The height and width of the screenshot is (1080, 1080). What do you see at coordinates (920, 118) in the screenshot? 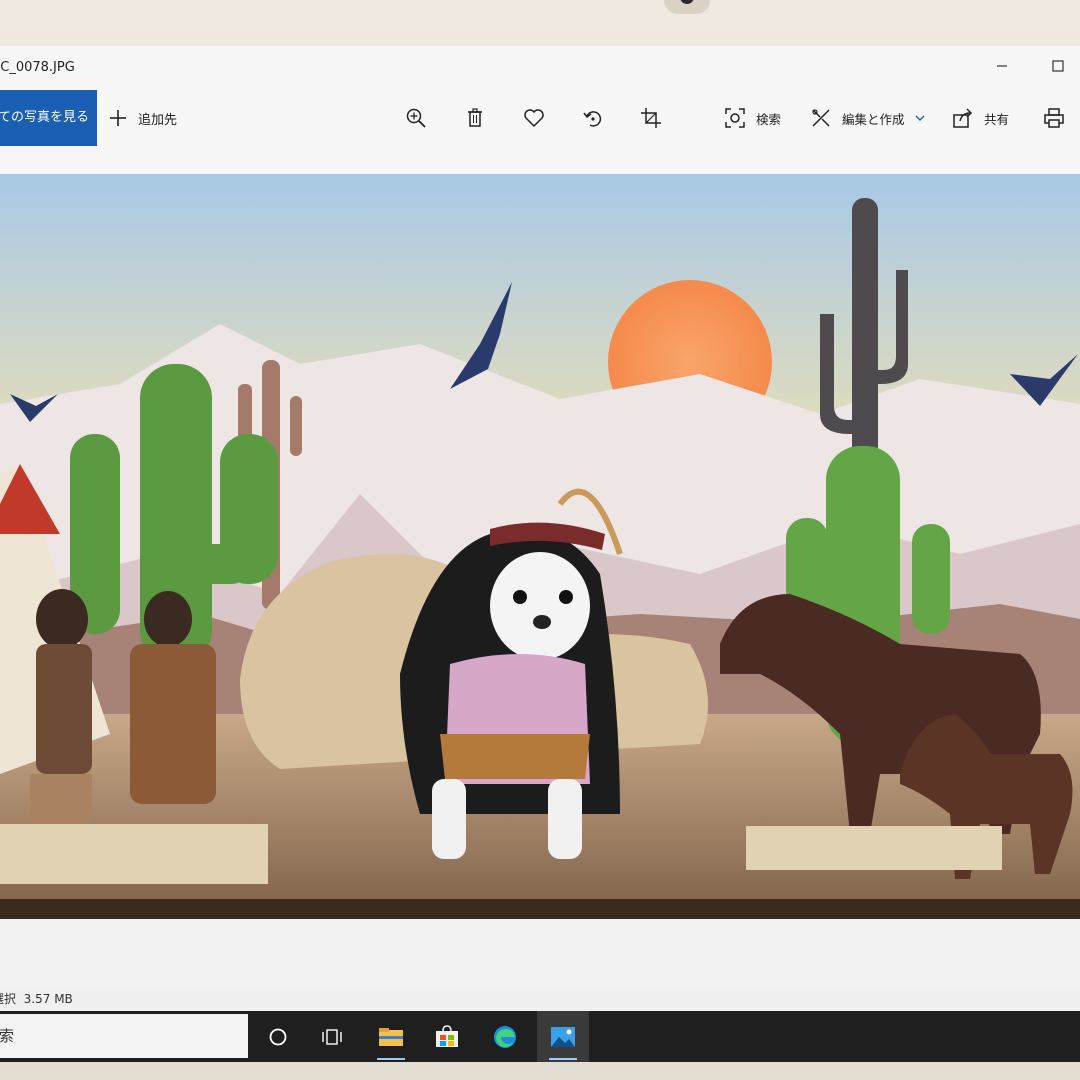
I see `chevron-down-icon` at bounding box center [920, 118].